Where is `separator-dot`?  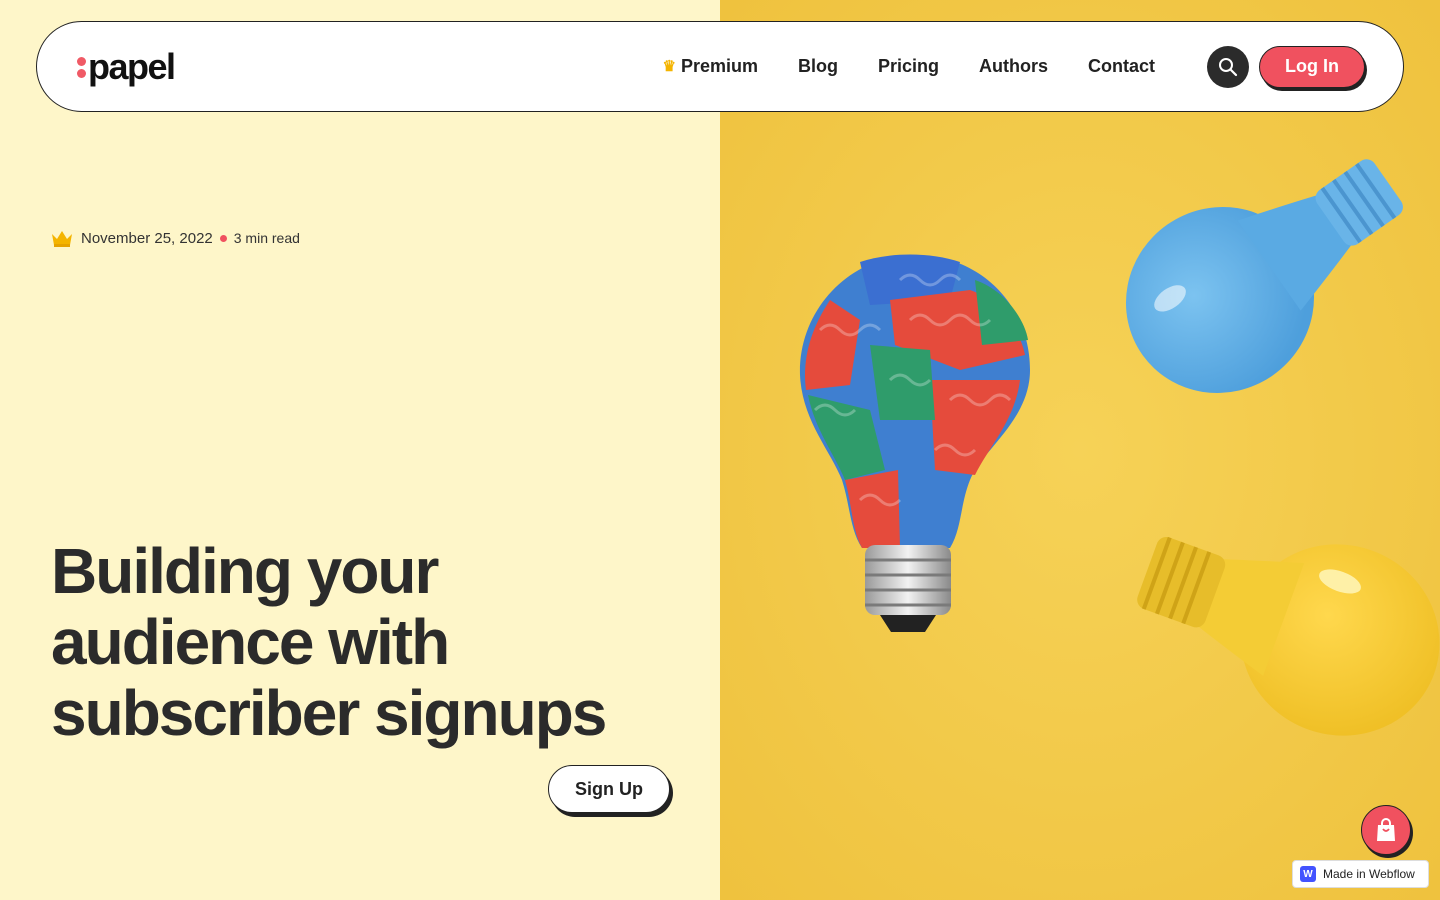
separator-dot is located at coordinates (223, 238).